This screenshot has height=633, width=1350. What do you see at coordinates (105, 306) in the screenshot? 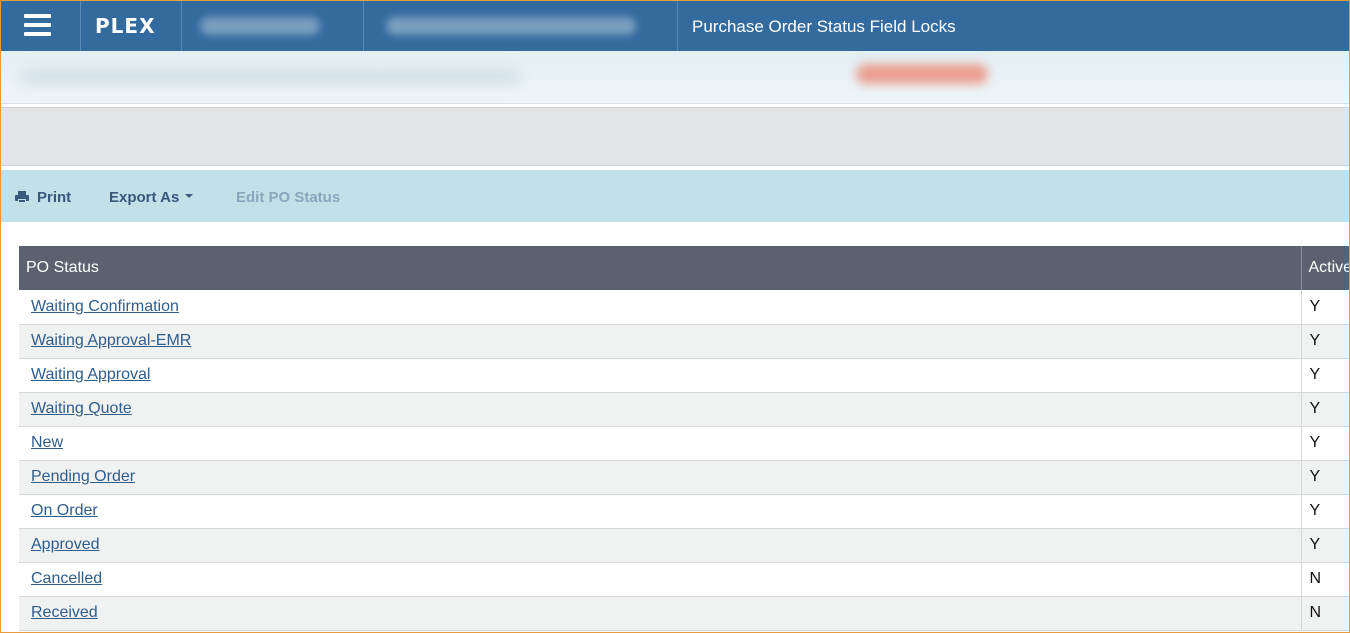
I see `po-status-link: Waiting Confirmation` at bounding box center [105, 306].